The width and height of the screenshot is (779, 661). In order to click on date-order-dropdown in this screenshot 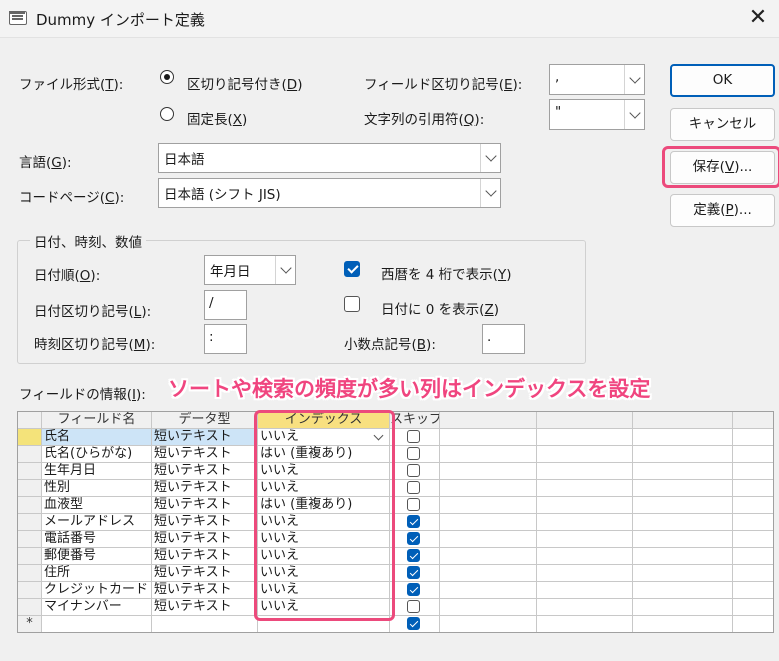, I will do `click(285, 270)`.